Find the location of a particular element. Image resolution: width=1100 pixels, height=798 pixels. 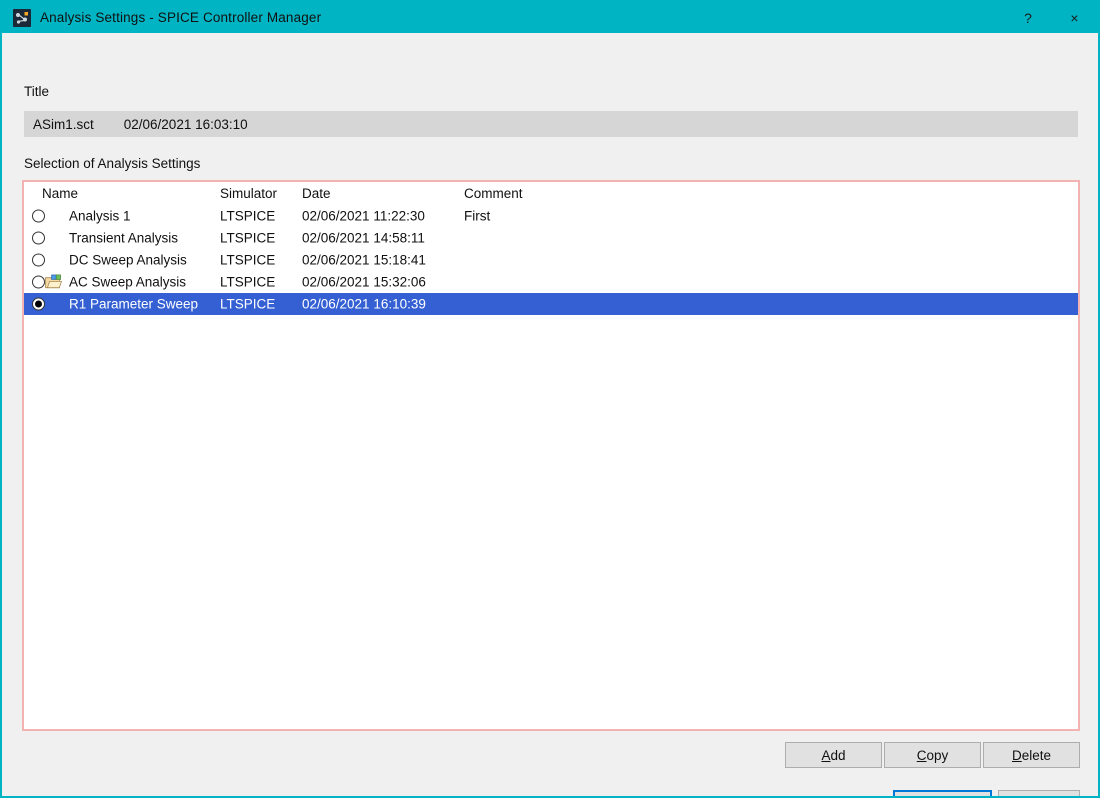

delete-button-mnemonic: D is located at coordinates (1016, 755).